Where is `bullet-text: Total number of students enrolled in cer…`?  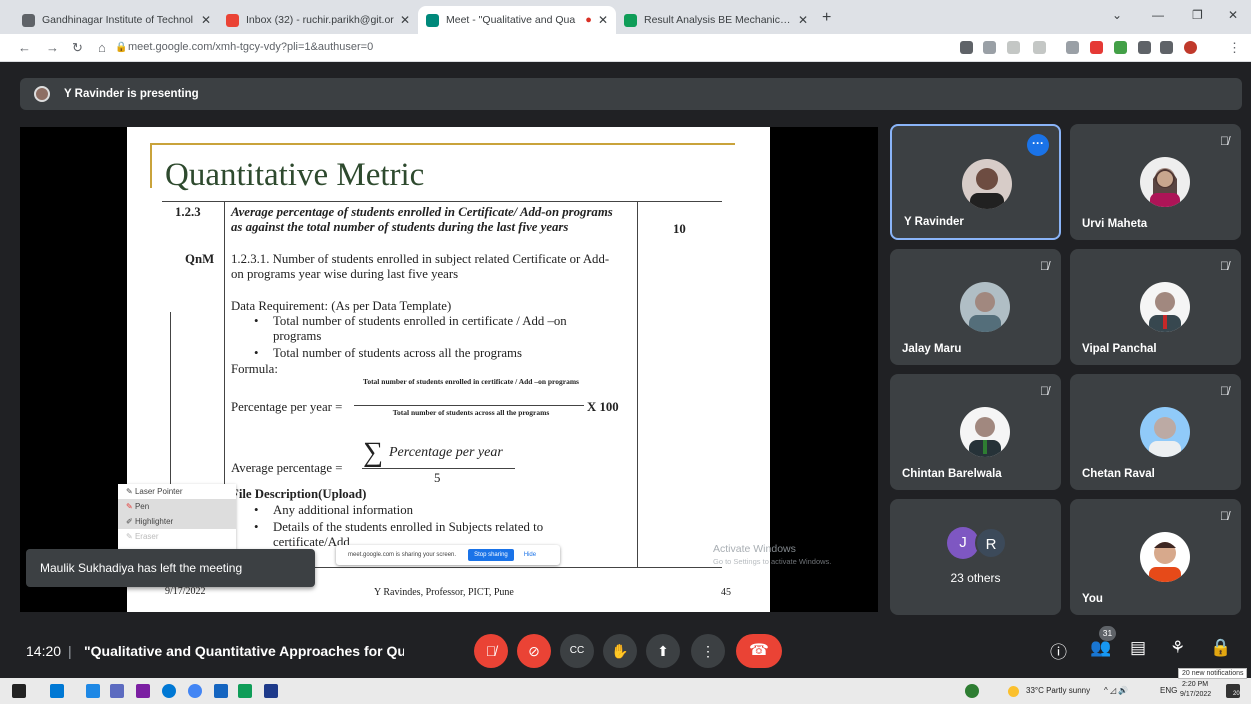 bullet-text: Total number of students enrolled in cer… is located at coordinates (420, 328).